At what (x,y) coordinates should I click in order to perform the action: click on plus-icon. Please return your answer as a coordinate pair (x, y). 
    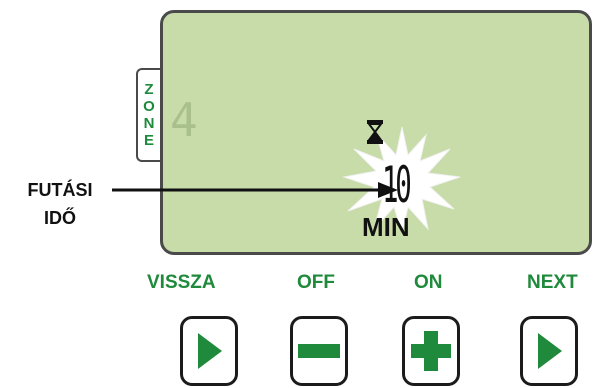
    Looking at the image, I should click on (431, 351).